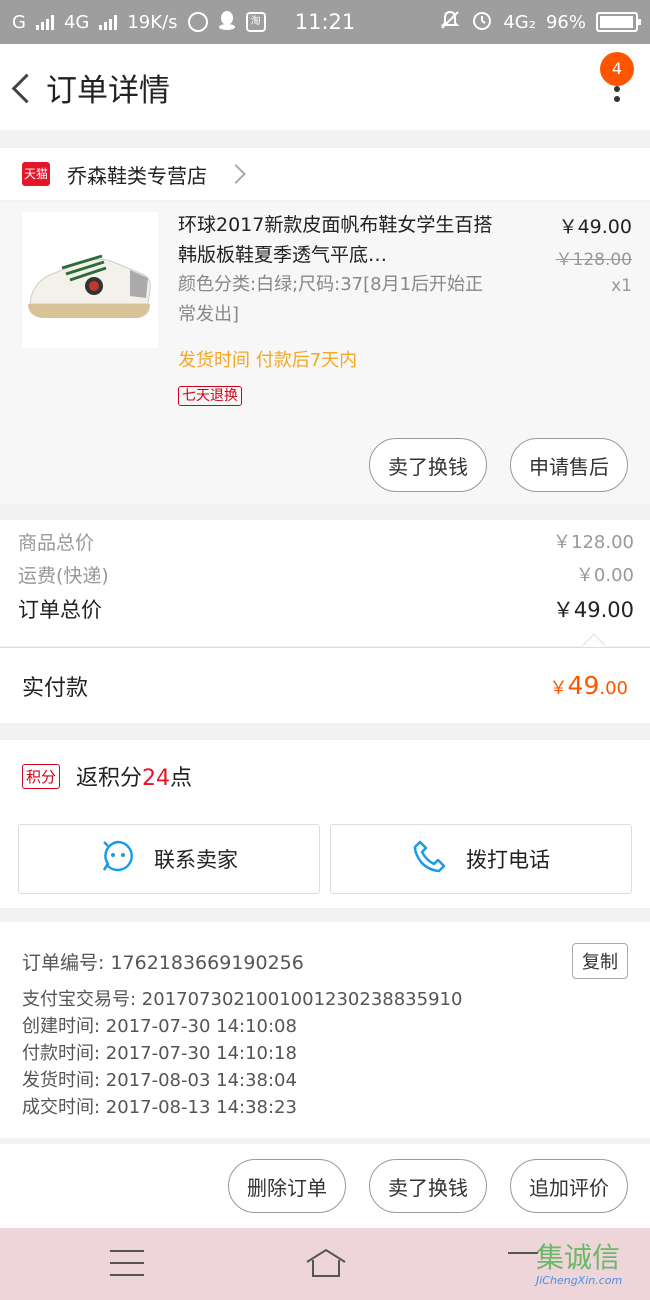  What do you see at coordinates (108, 90) in the screenshot?
I see `page-title: 订单详情` at bounding box center [108, 90].